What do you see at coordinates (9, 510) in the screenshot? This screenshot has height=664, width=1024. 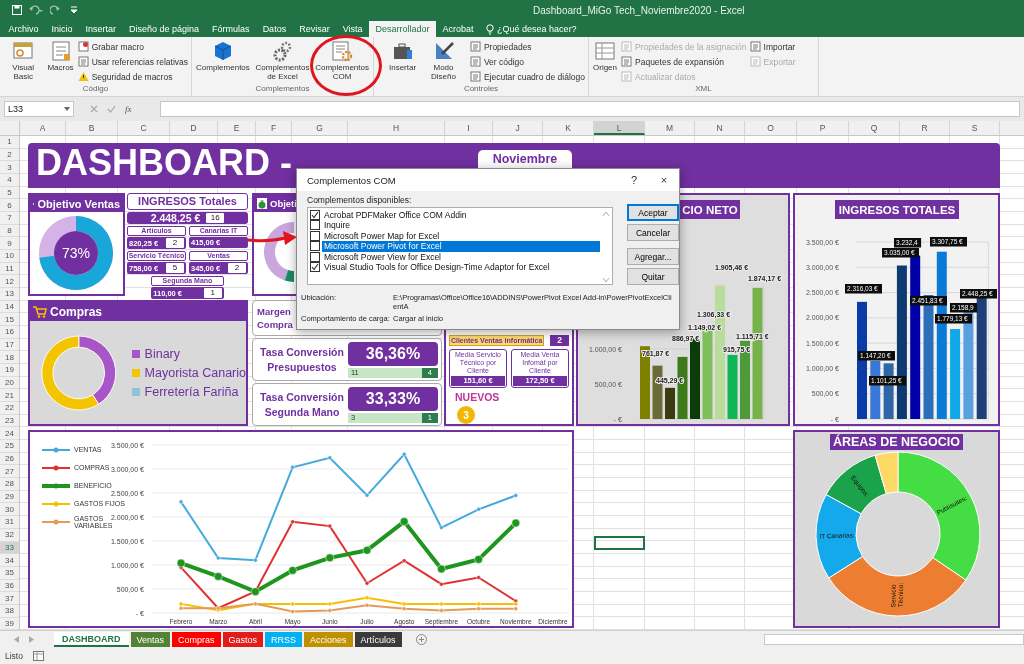 I see `row-header: 30` at bounding box center [9, 510].